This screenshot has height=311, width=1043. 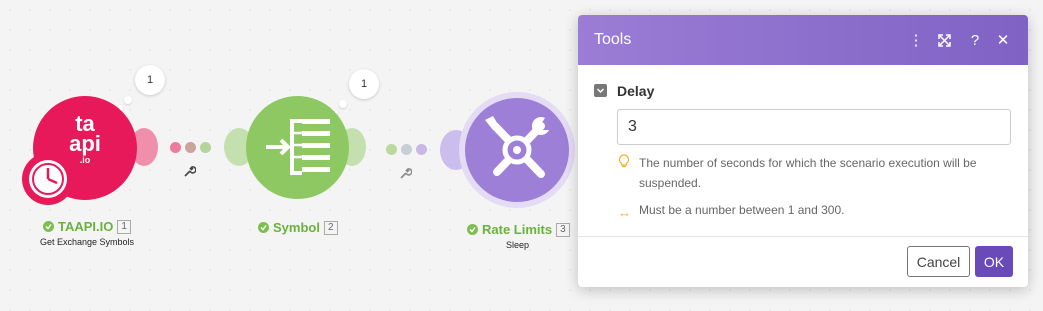 What do you see at coordinates (803, 40) in the screenshot?
I see `dialog-header: Tools ⋮ ? ✕` at bounding box center [803, 40].